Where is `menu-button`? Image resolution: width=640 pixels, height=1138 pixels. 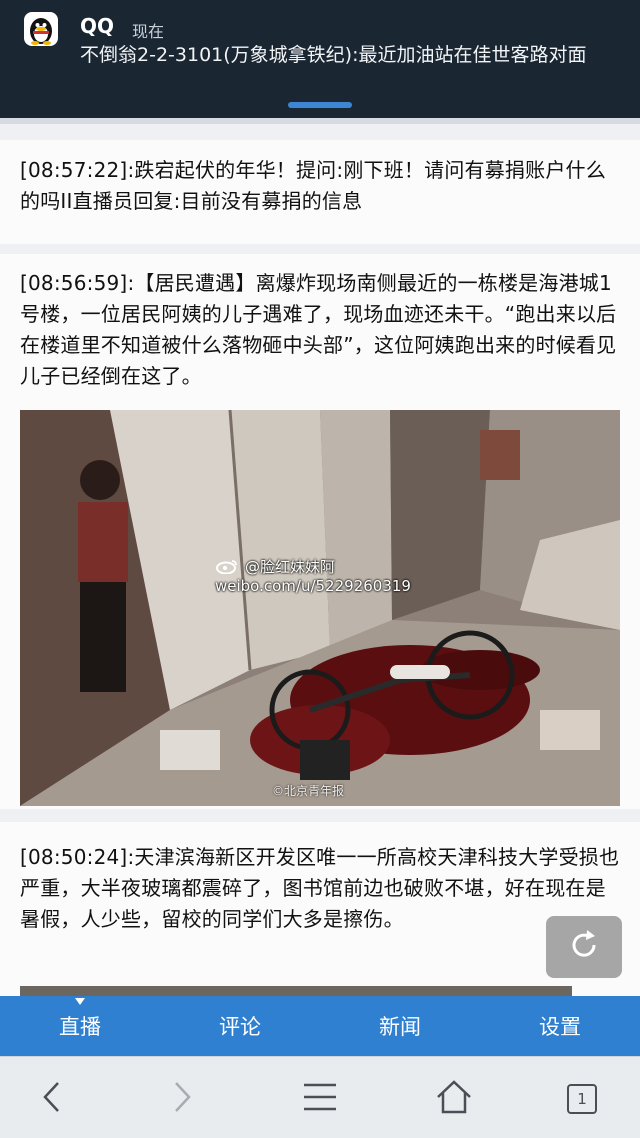 menu-button is located at coordinates (320, 1099).